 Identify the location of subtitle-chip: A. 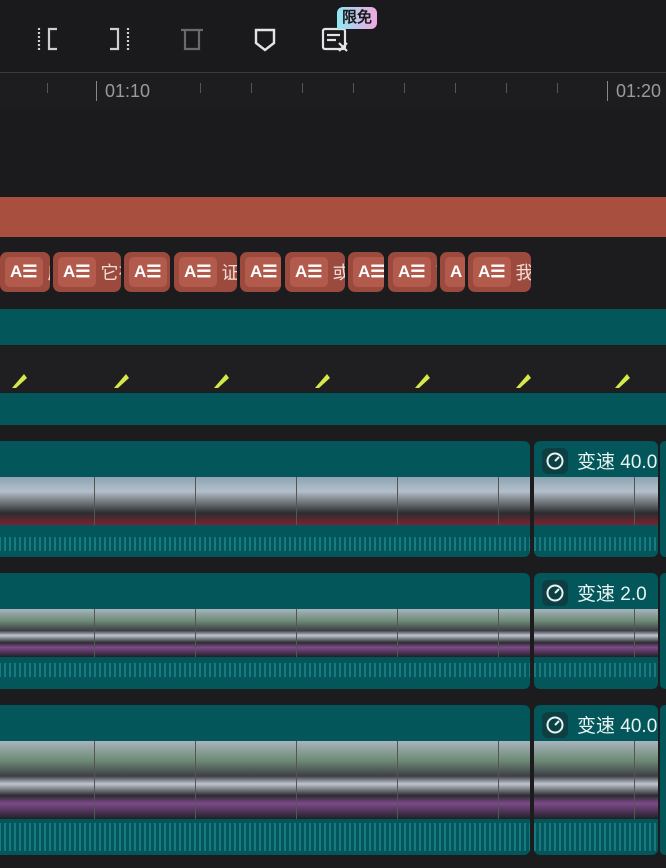
(452, 272).